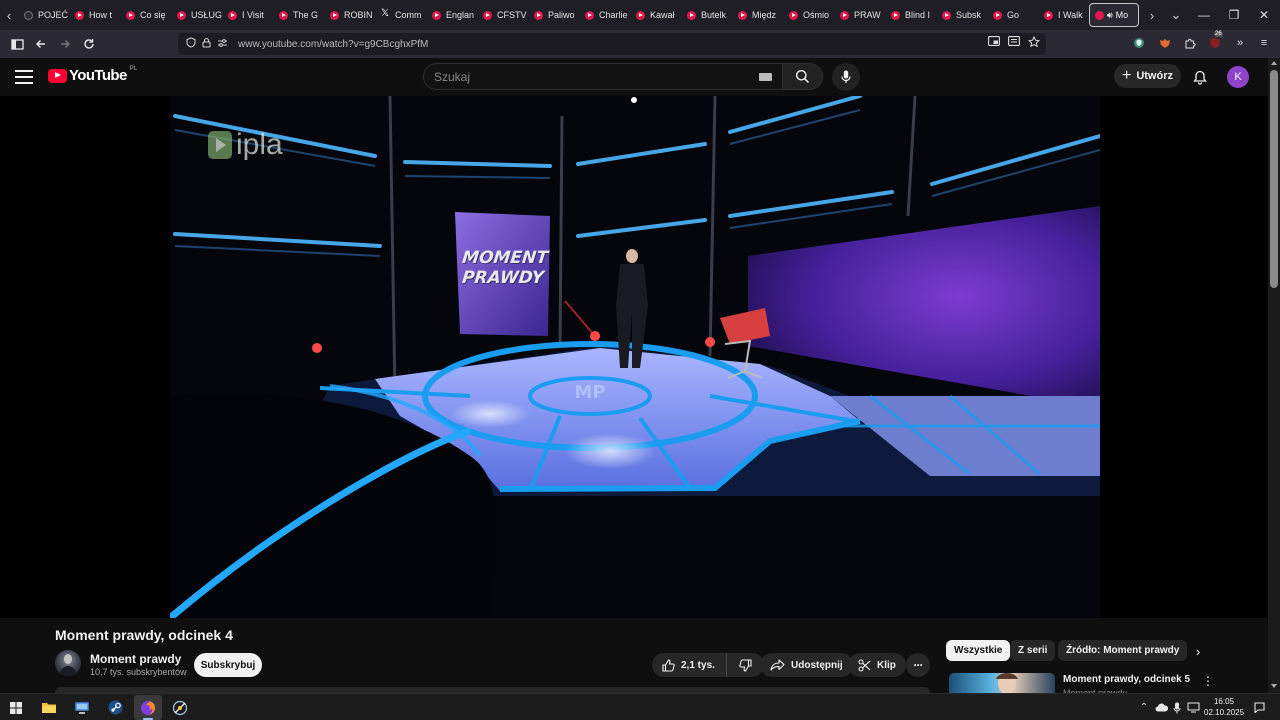 The width and height of the screenshot is (1280, 720). I want to click on browser-tab: Ośmio, so click(808, 15).